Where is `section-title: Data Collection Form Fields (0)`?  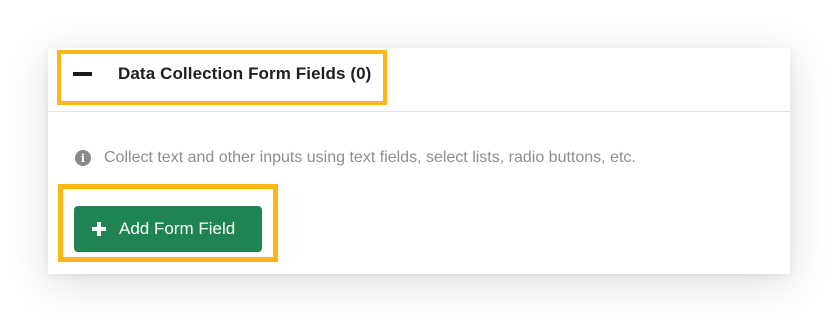 section-title: Data Collection Form Fields (0) is located at coordinates (244, 74).